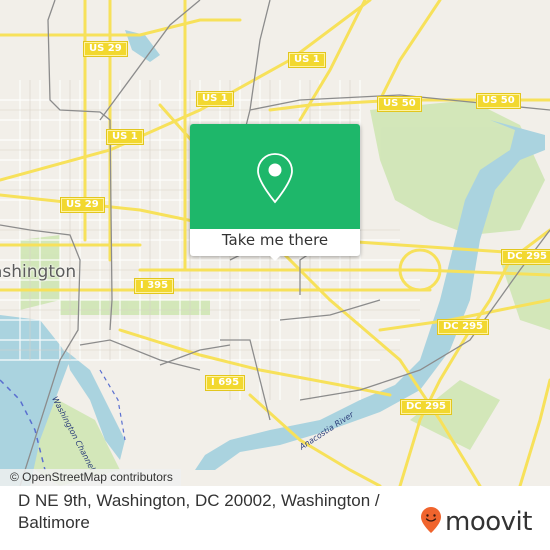  Describe the element at coordinates (38, 272) in the screenshot. I see `city-label-washington: ashington` at that location.